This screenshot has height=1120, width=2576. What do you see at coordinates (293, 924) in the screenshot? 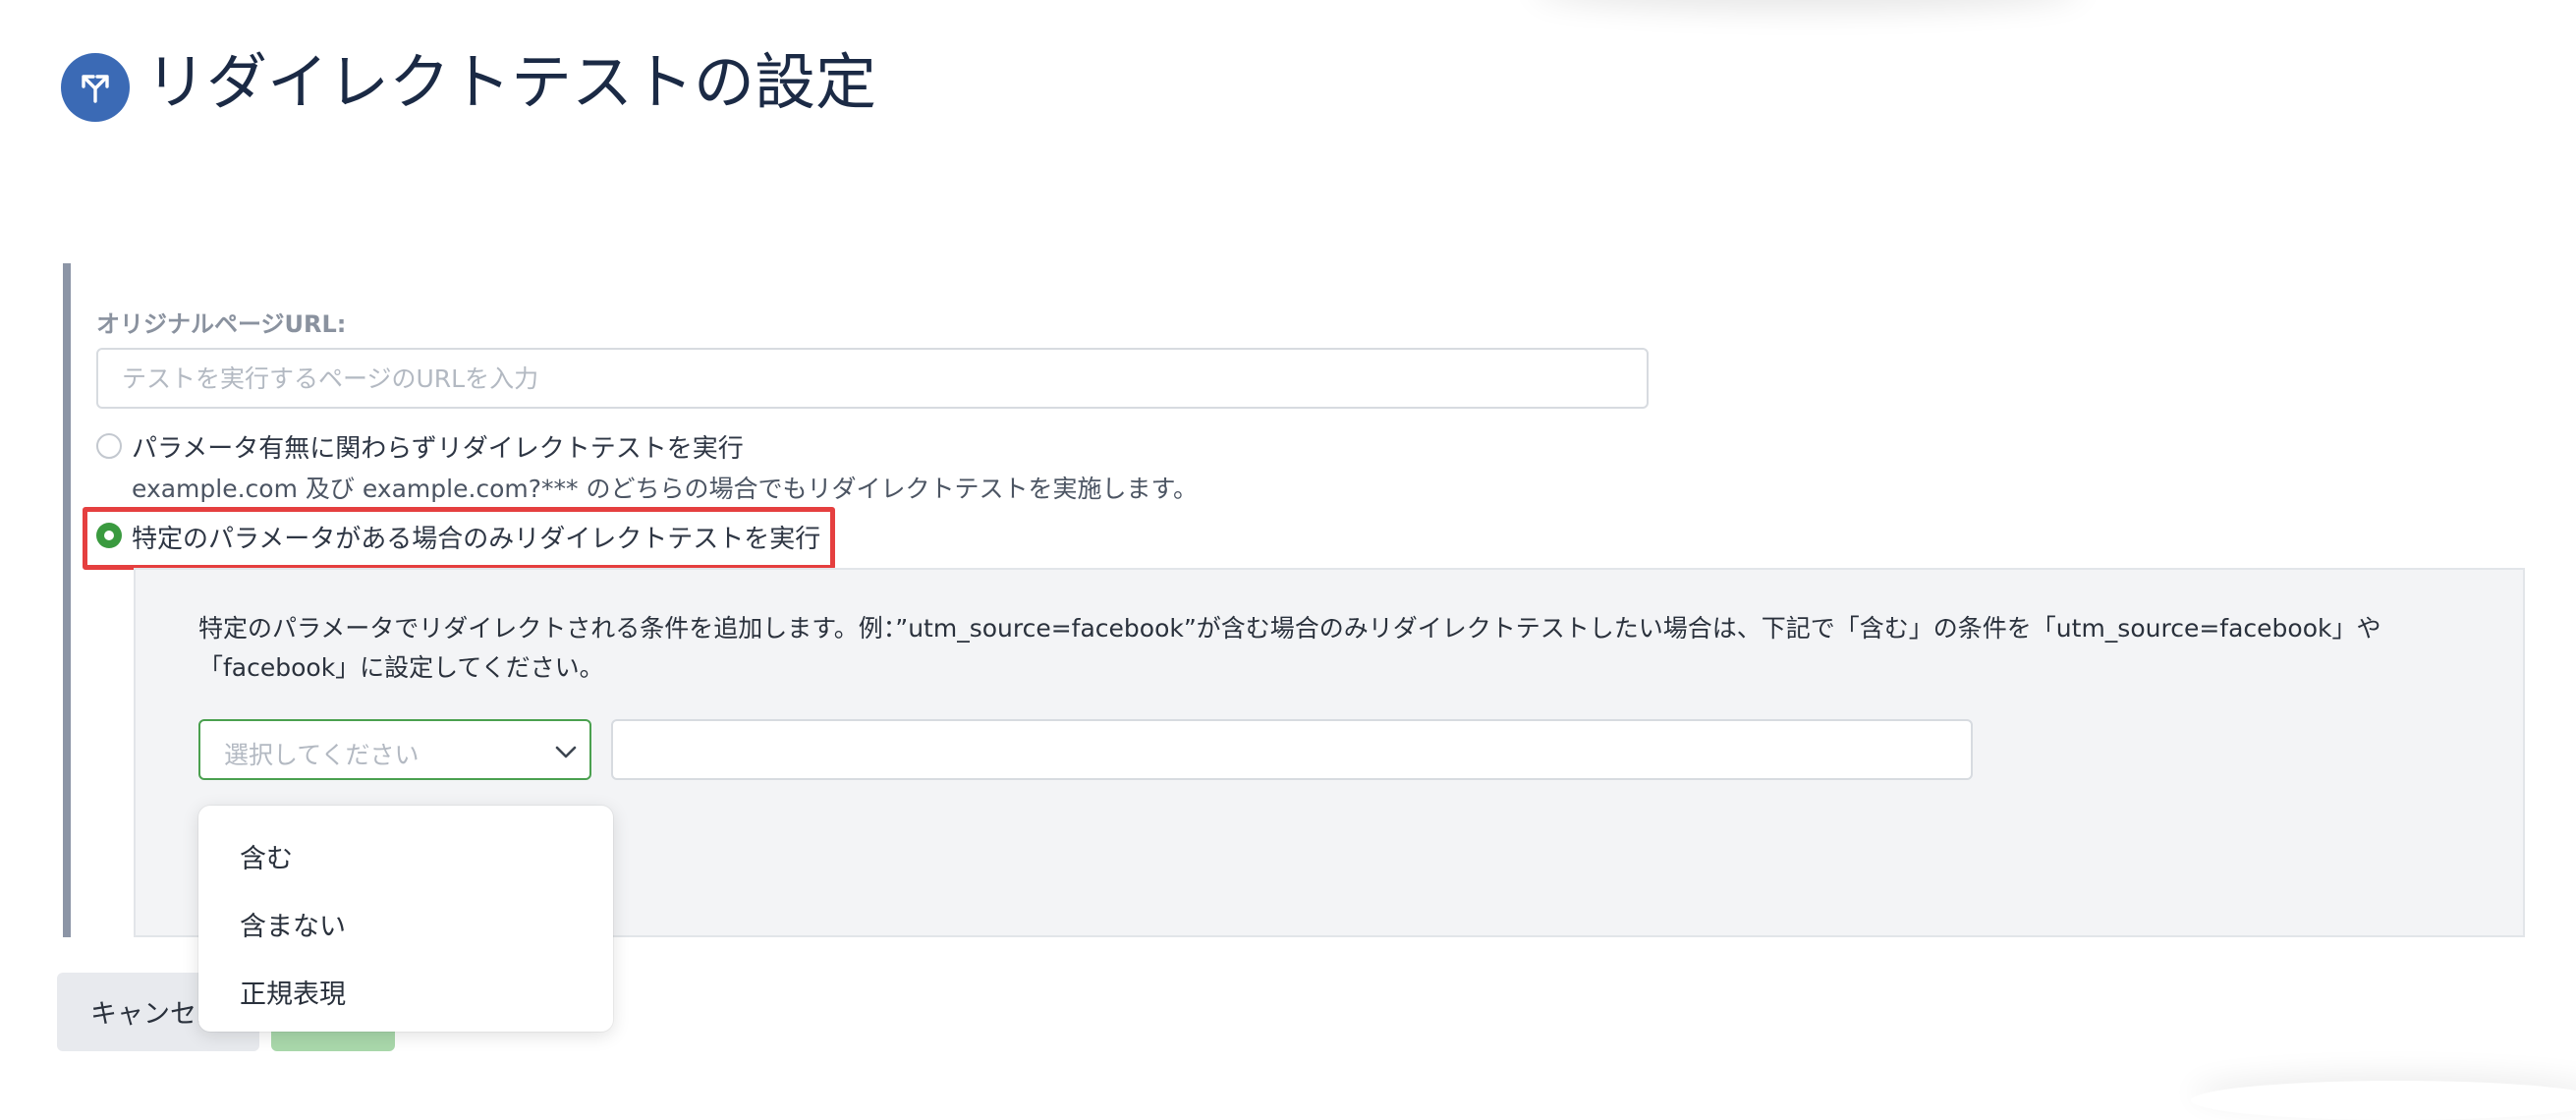
I see `dropdown-option-not-contains: 含まない` at bounding box center [293, 924].